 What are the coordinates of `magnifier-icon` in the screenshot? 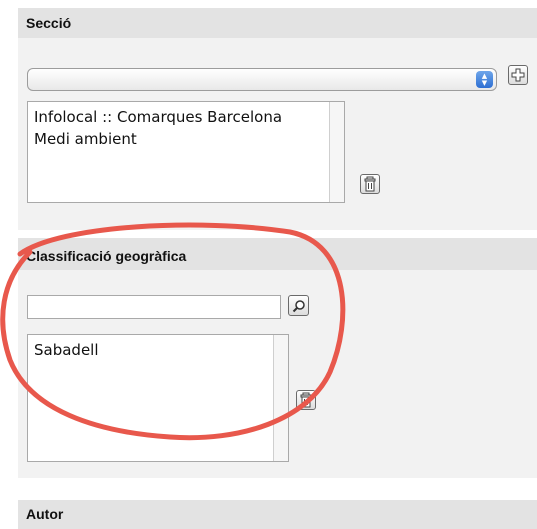 It's located at (298, 305).